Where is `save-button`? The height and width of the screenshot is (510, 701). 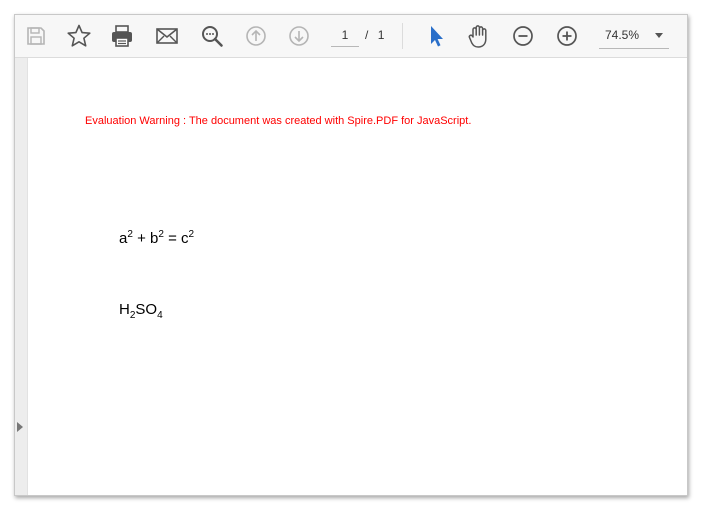
save-button is located at coordinates (36, 36).